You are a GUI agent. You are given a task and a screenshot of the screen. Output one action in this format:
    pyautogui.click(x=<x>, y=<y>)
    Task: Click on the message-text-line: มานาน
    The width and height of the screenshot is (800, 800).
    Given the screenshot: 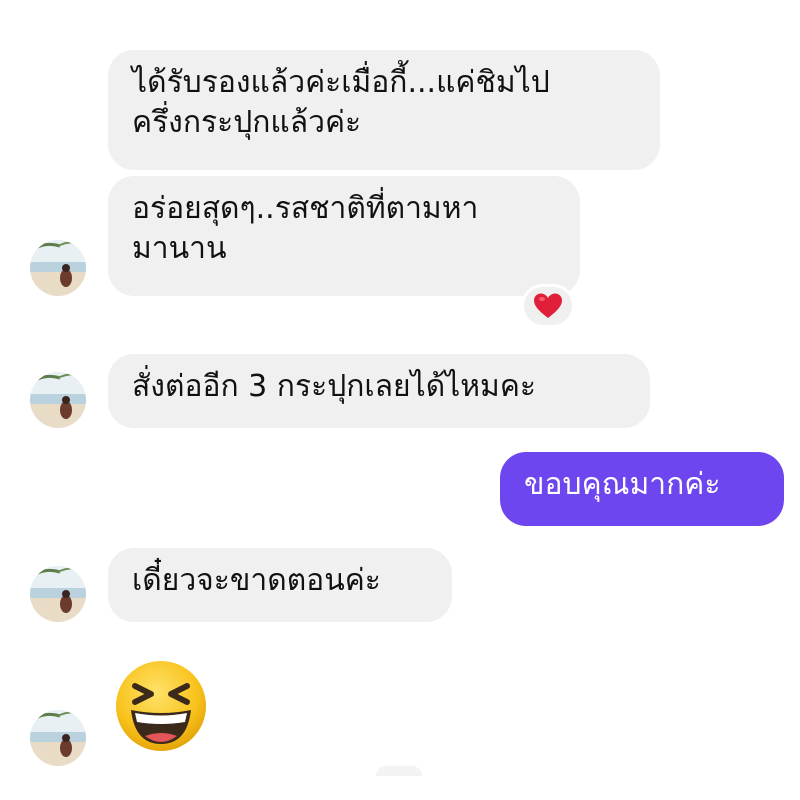 What is the action you would take?
    pyautogui.click(x=179, y=248)
    